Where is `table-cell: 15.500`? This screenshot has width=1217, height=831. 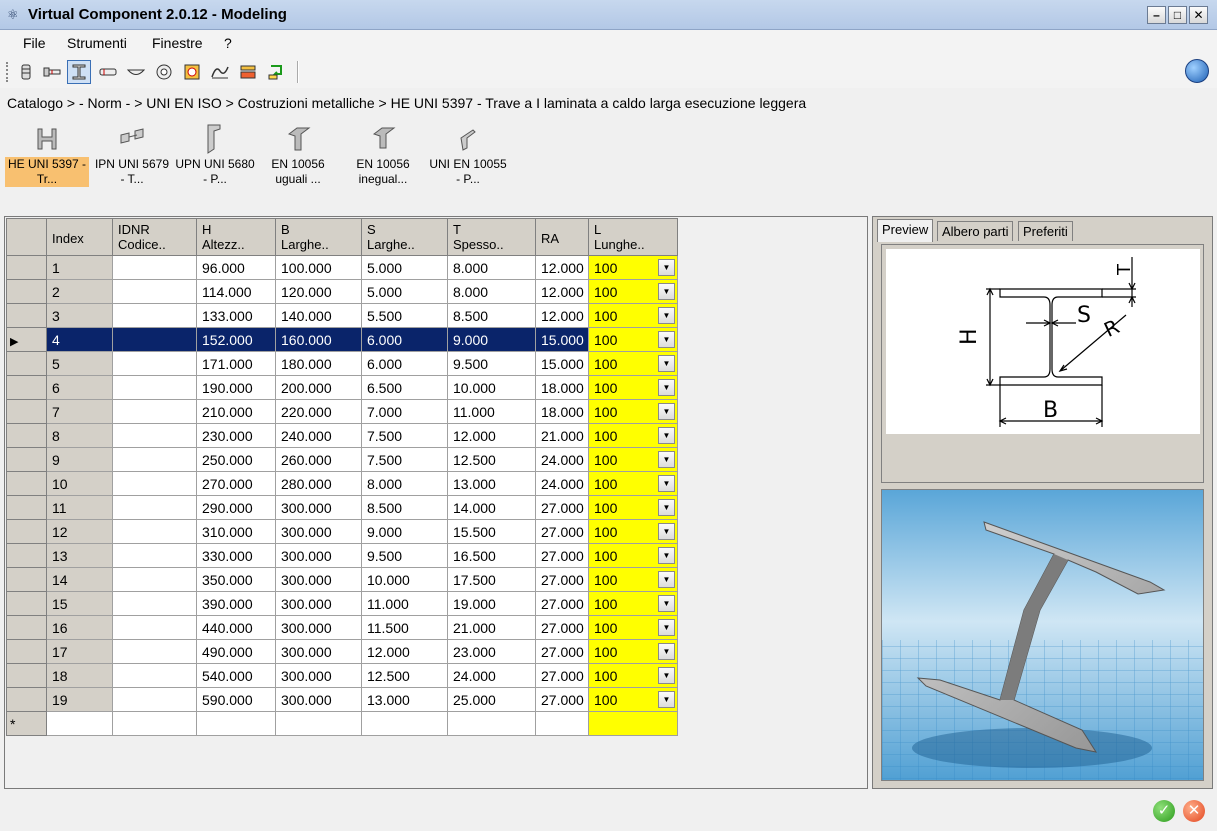 table-cell: 15.500 is located at coordinates (491, 531).